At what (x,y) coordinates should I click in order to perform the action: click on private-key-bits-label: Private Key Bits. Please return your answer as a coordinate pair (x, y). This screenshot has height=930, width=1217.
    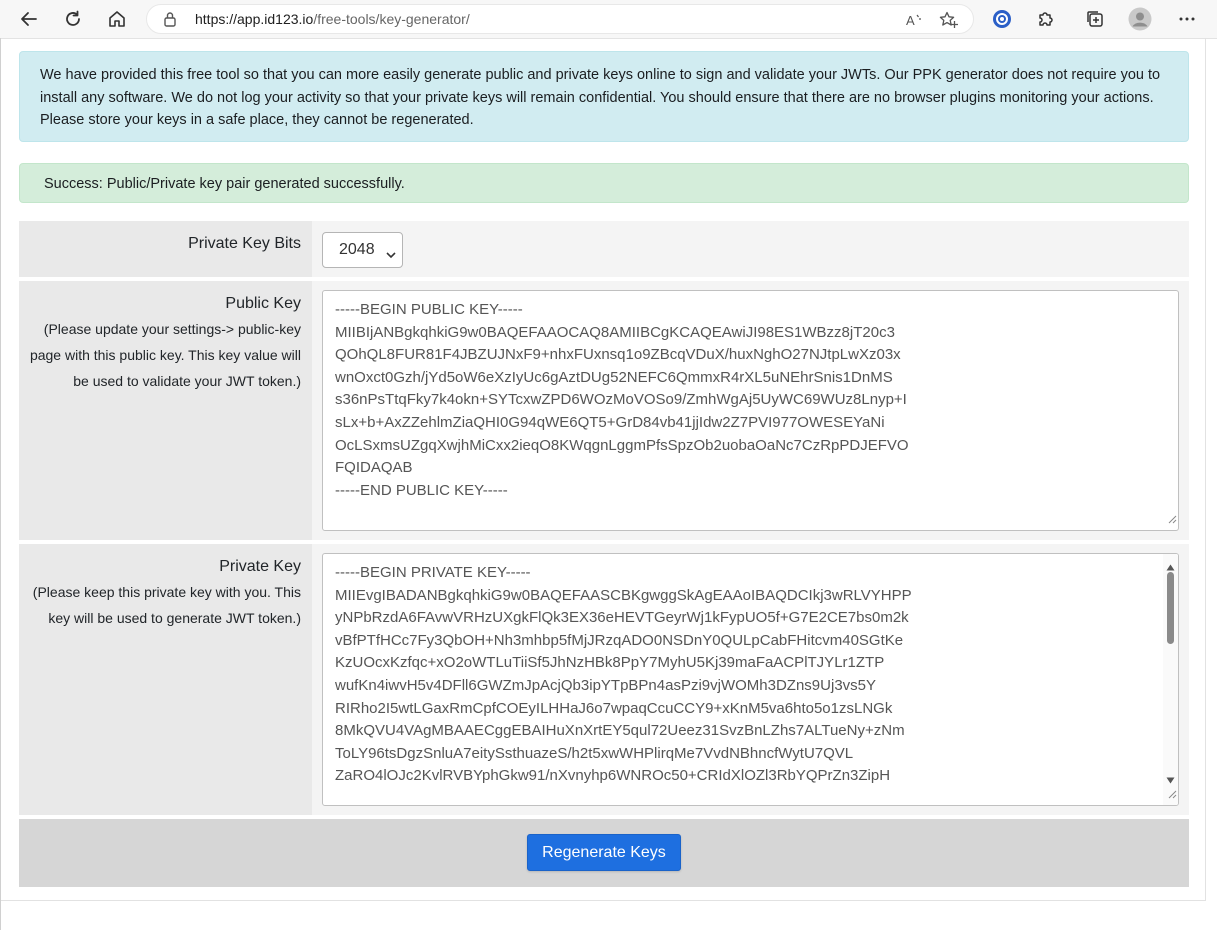
    Looking at the image, I should click on (244, 243).